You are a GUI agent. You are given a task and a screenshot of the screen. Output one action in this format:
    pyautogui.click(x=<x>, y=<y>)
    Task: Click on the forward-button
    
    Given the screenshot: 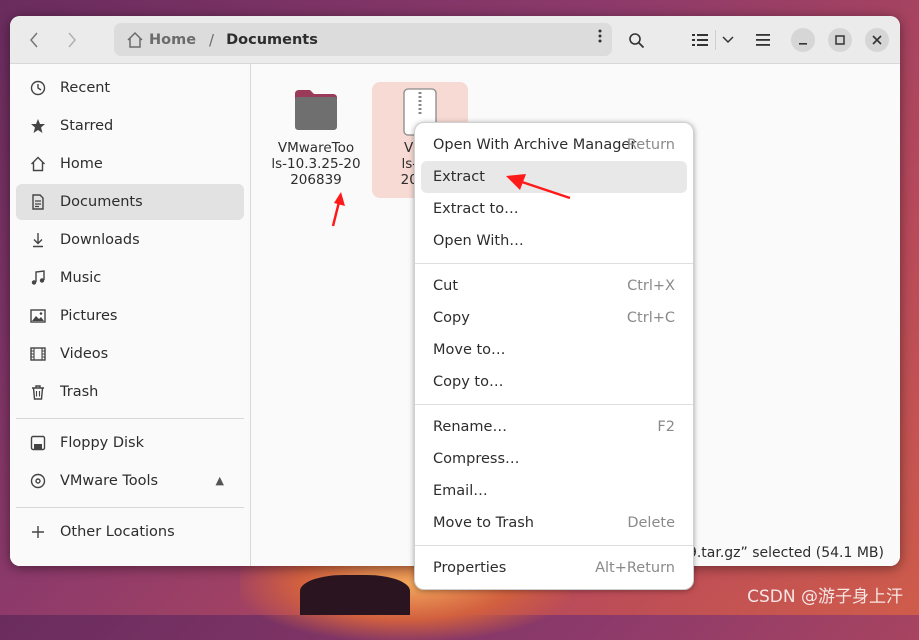 What is the action you would take?
    pyautogui.click(x=72, y=40)
    